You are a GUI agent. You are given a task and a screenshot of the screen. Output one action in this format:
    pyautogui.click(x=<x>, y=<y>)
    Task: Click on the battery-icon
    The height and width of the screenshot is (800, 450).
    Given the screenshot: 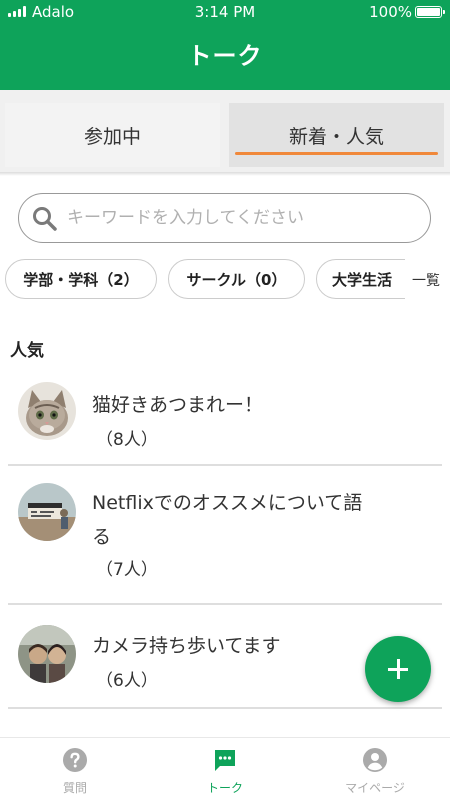 What is the action you would take?
    pyautogui.click(x=430, y=12)
    